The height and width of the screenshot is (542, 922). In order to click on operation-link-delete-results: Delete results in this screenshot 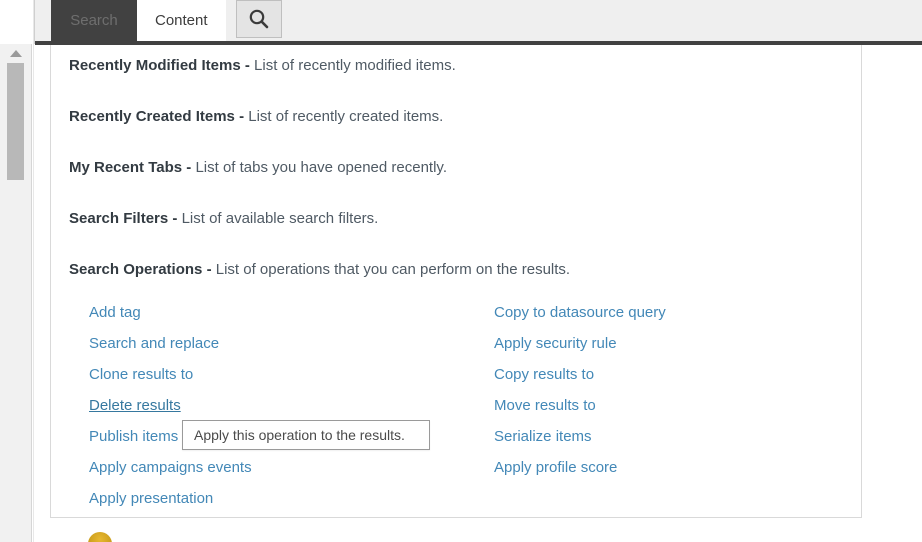, I will do `click(279, 405)`.